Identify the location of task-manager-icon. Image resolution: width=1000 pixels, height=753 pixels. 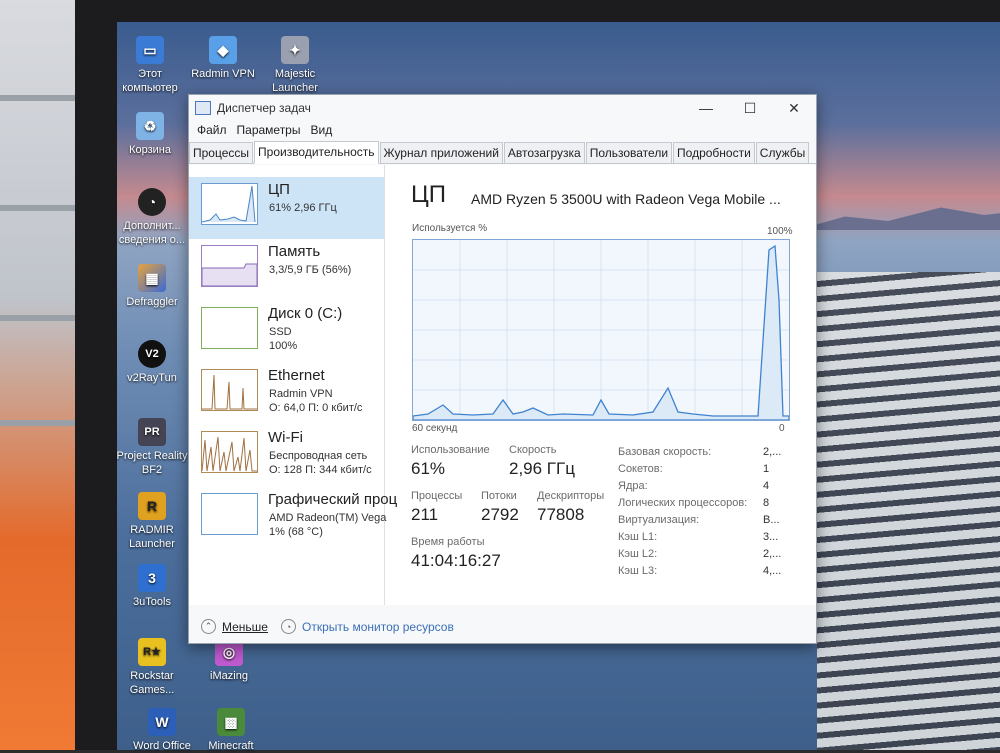
(203, 108).